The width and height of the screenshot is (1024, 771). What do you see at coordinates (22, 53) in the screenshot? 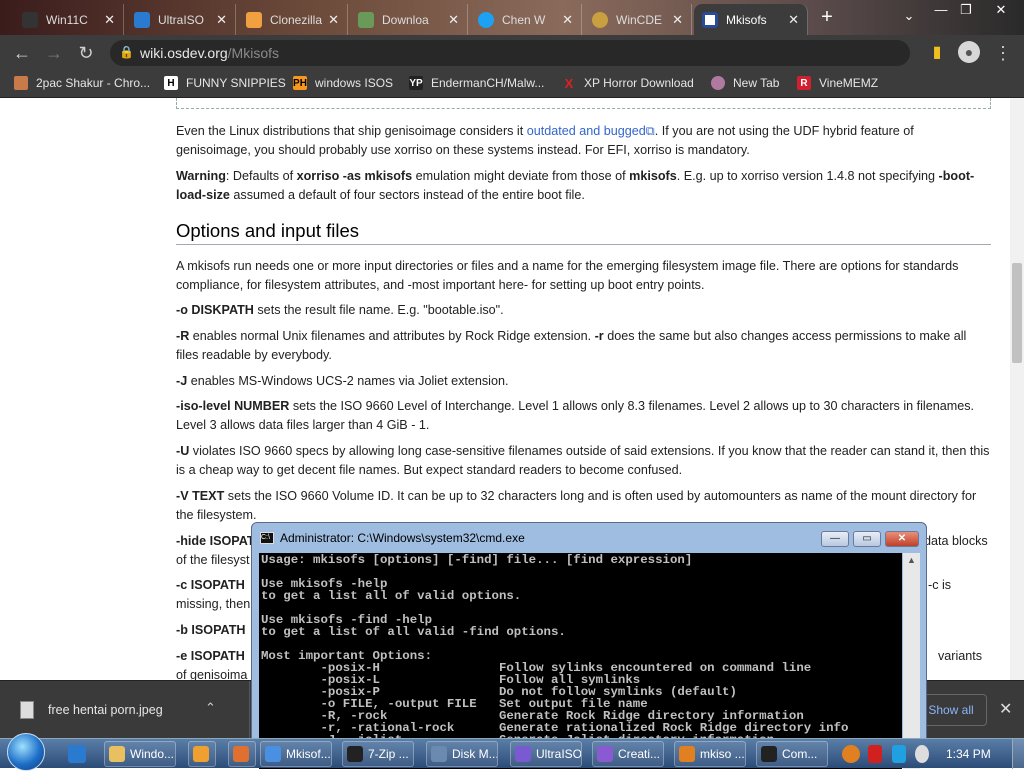
I see `back-button: ←` at bounding box center [22, 53].